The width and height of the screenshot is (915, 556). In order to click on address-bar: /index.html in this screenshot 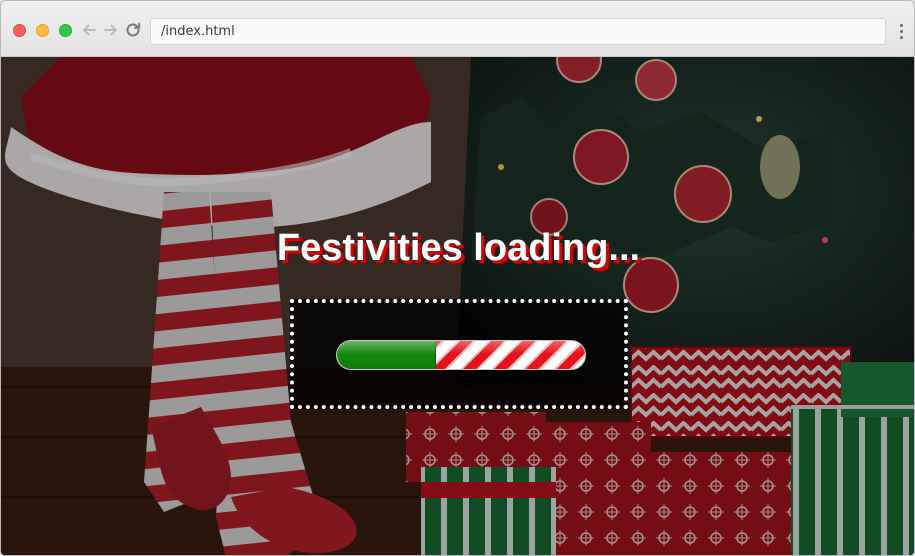, I will do `click(518, 31)`.